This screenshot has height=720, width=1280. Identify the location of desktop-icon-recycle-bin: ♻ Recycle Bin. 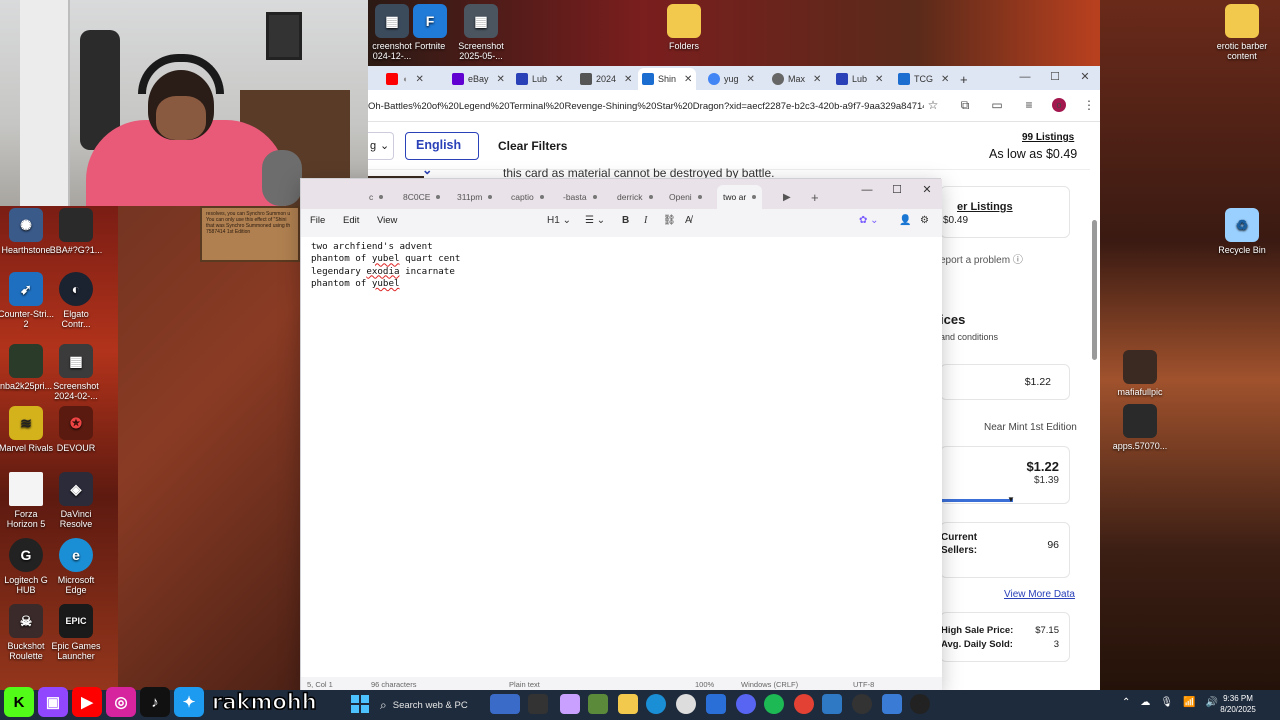
(1242, 231).